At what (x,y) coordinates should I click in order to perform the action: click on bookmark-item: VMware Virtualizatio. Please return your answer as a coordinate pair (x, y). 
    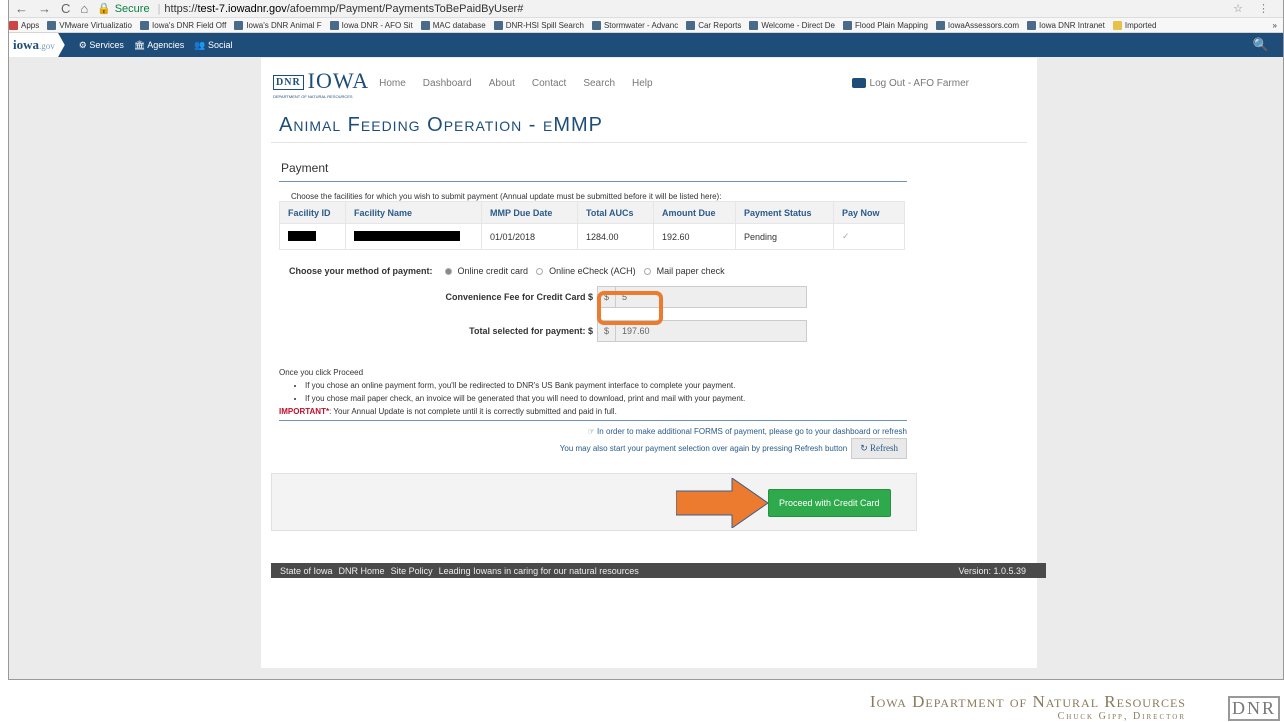
    Looking at the image, I should click on (89, 25).